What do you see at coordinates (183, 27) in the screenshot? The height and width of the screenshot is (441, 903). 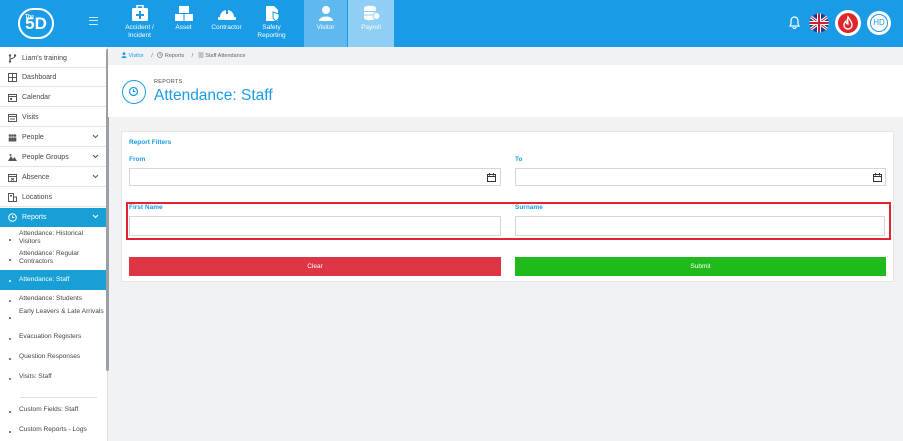 I see `module-label: Asset` at bounding box center [183, 27].